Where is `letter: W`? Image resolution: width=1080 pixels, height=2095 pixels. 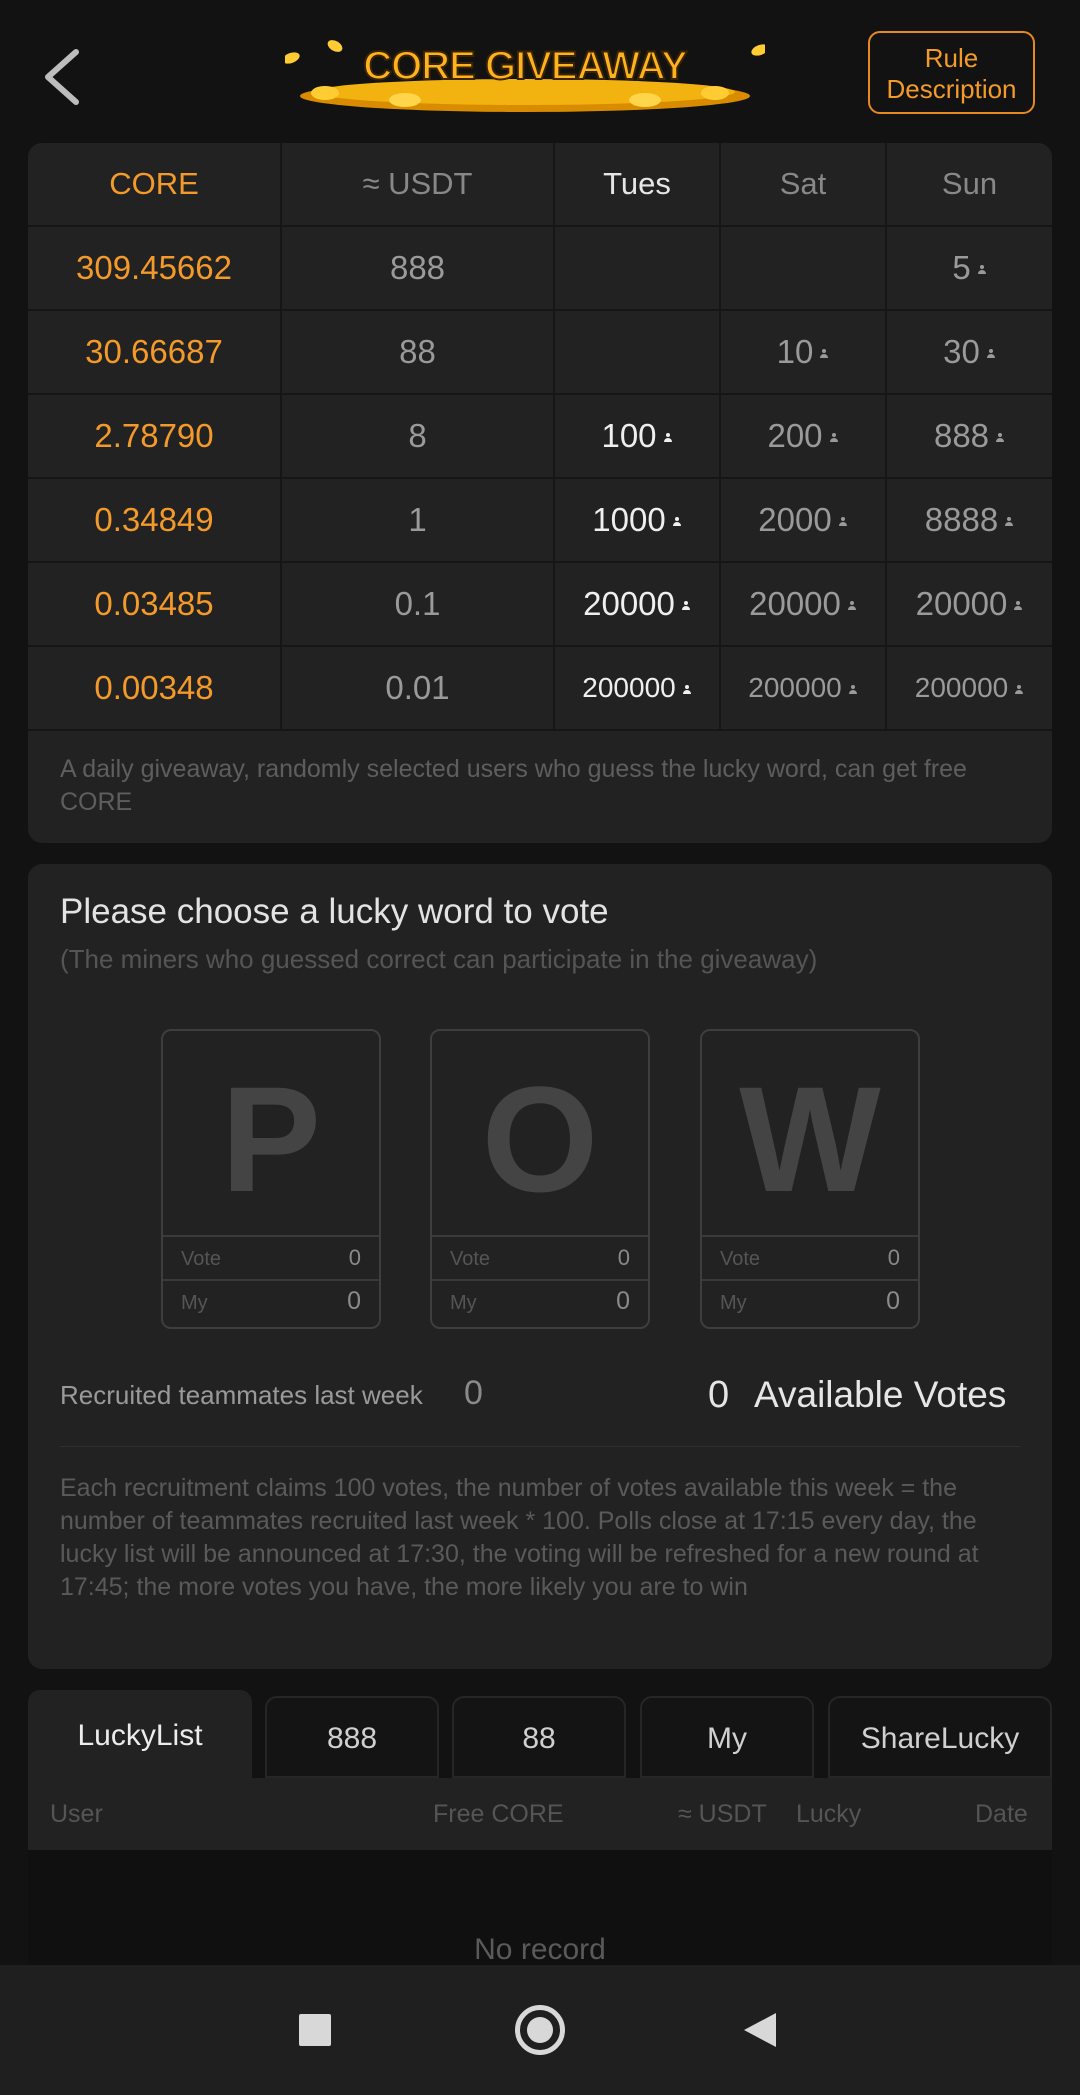 letter: W is located at coordinates (810, 1139).